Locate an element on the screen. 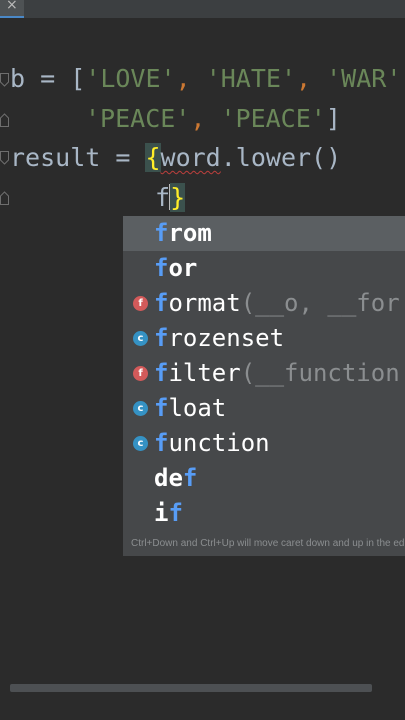  completion-item-frozenset: c frozenset is located at coordinates (264, 338).